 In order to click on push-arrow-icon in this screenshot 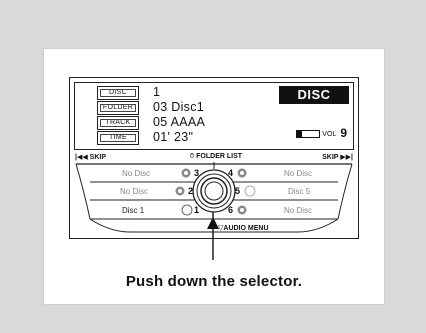, I will do `click(213, 236)`.